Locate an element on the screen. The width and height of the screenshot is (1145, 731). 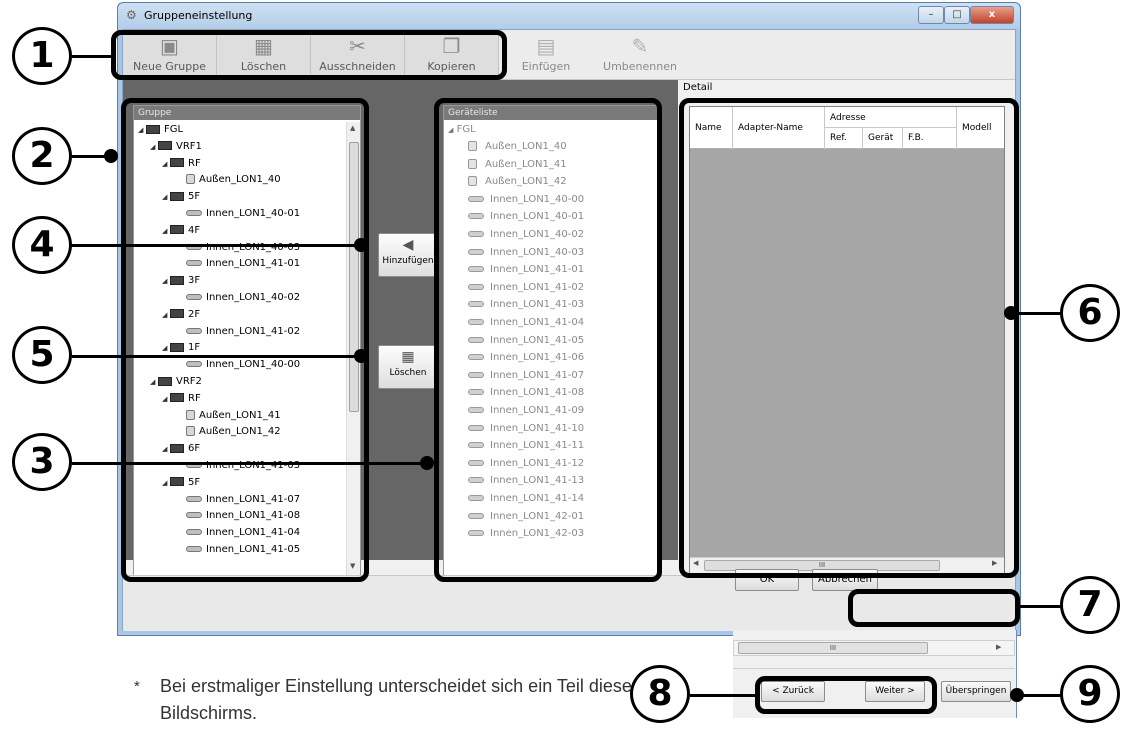
callout-3: 3 is located at coordinates (42, 462).